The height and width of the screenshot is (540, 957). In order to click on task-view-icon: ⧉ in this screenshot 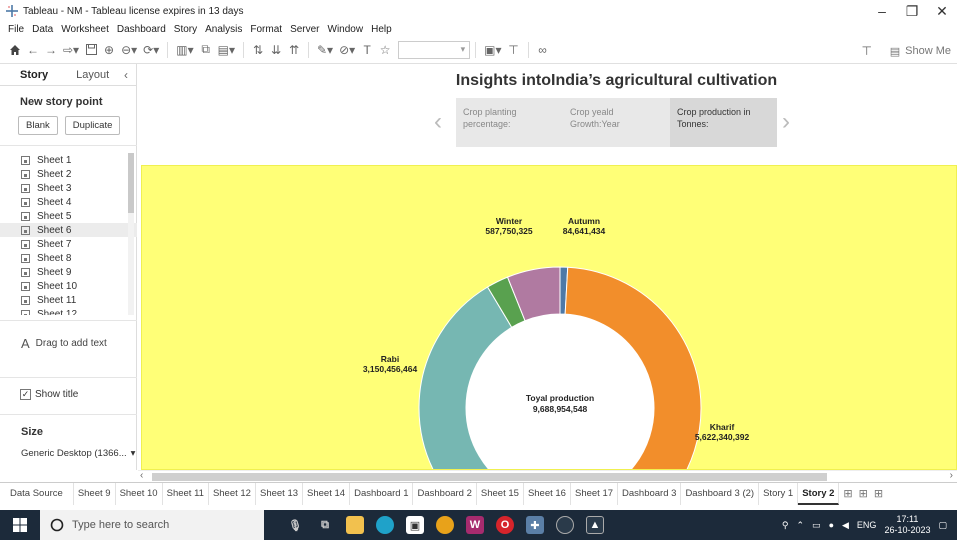, I will do `click(325, 525)`.